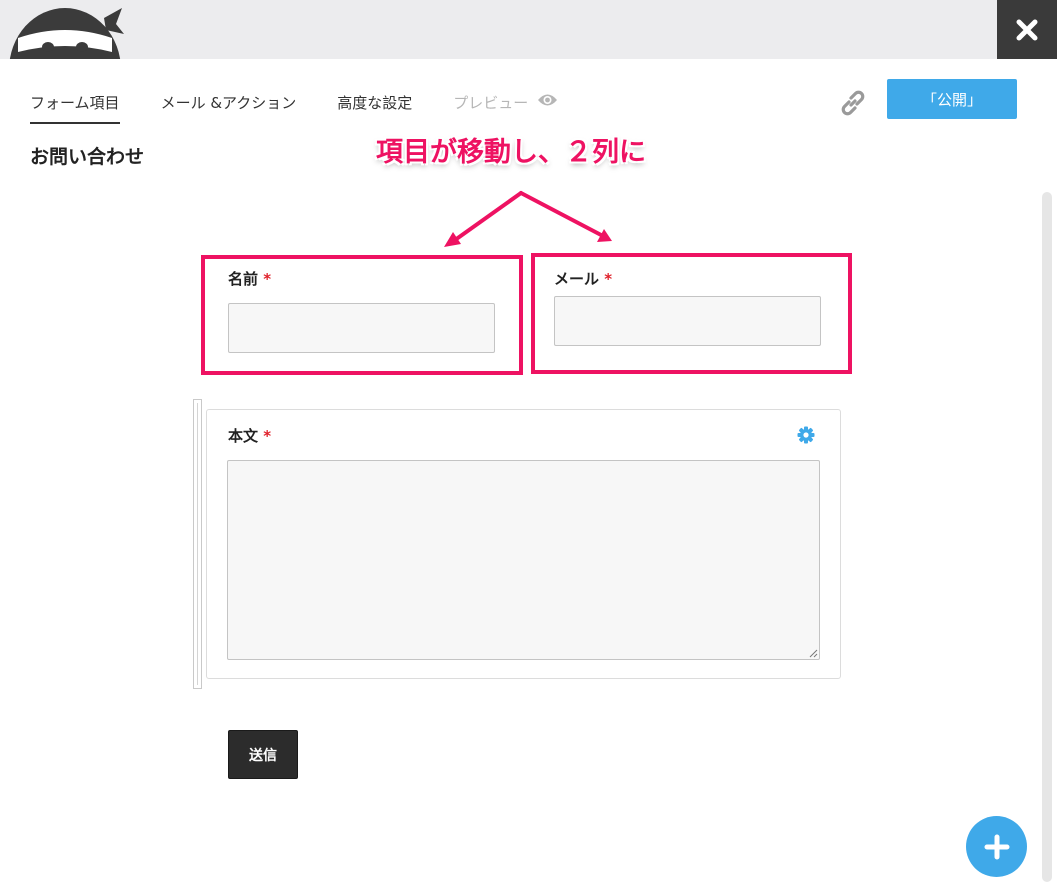  Describe the element at coordinates (511, 152) in the screenshot. I see `annotation-callout: 項目が移動し、２列に` at that location.